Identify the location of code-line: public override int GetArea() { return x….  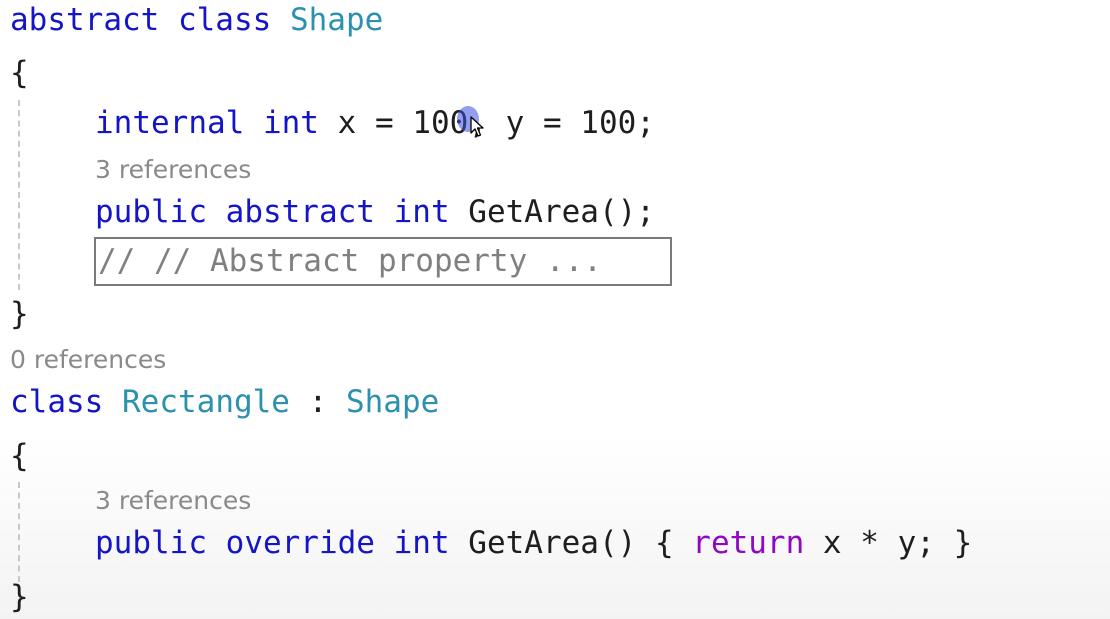
(533, 543).